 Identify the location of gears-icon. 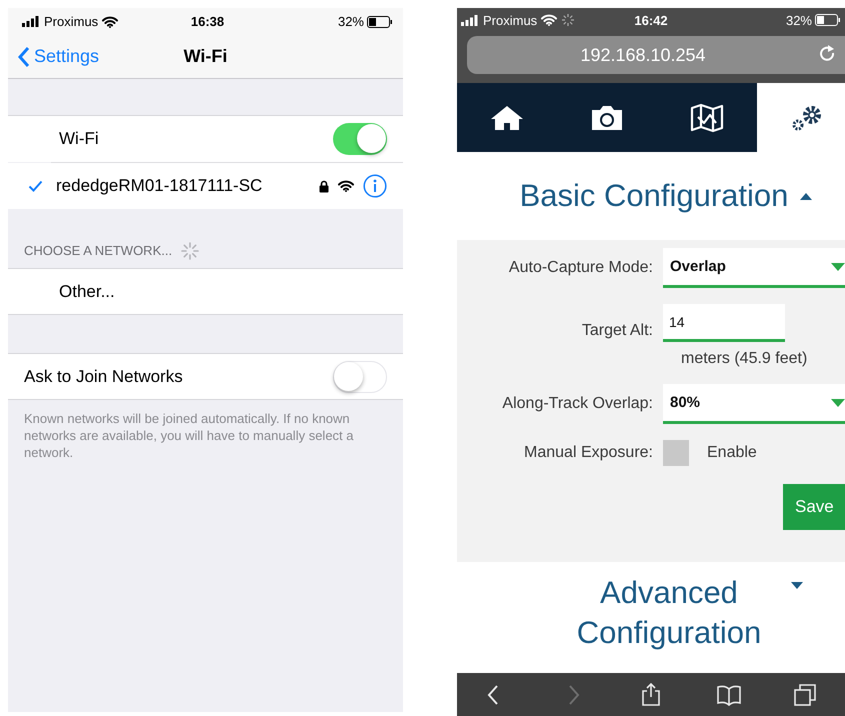
(807, 117).